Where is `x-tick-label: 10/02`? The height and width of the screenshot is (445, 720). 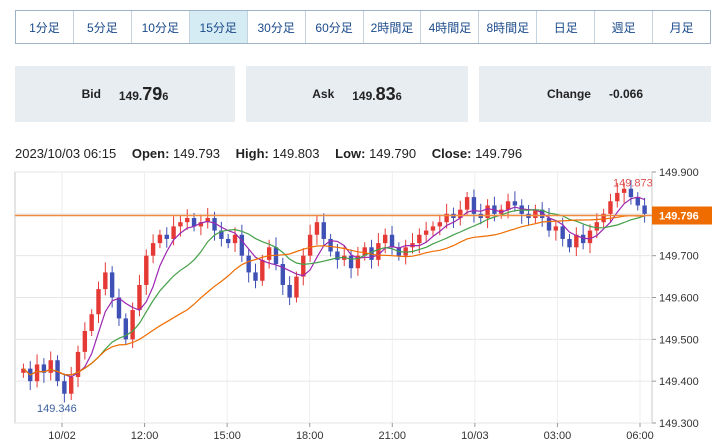
x-tick-label: 10/02 is located at coordinates (62, 436).